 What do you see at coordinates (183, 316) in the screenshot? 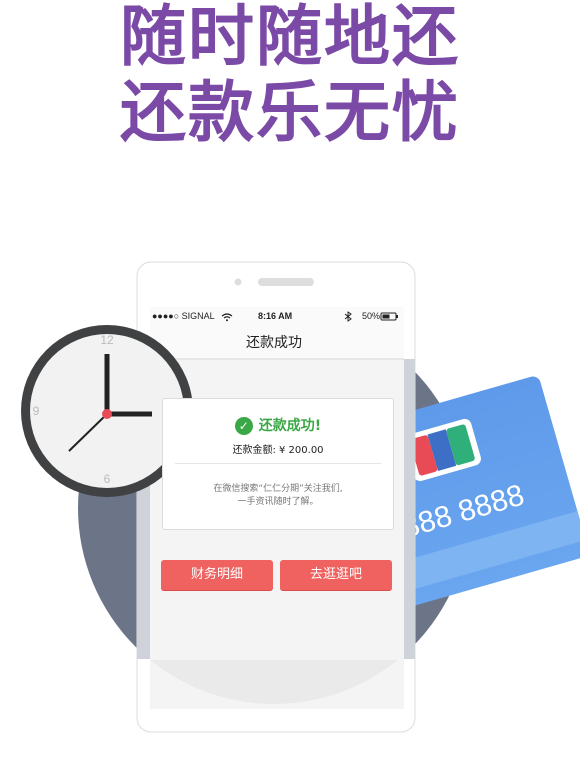
I see `signal-carrier: ●●●●○ SIGNAL` at bounding box center [183, 316].